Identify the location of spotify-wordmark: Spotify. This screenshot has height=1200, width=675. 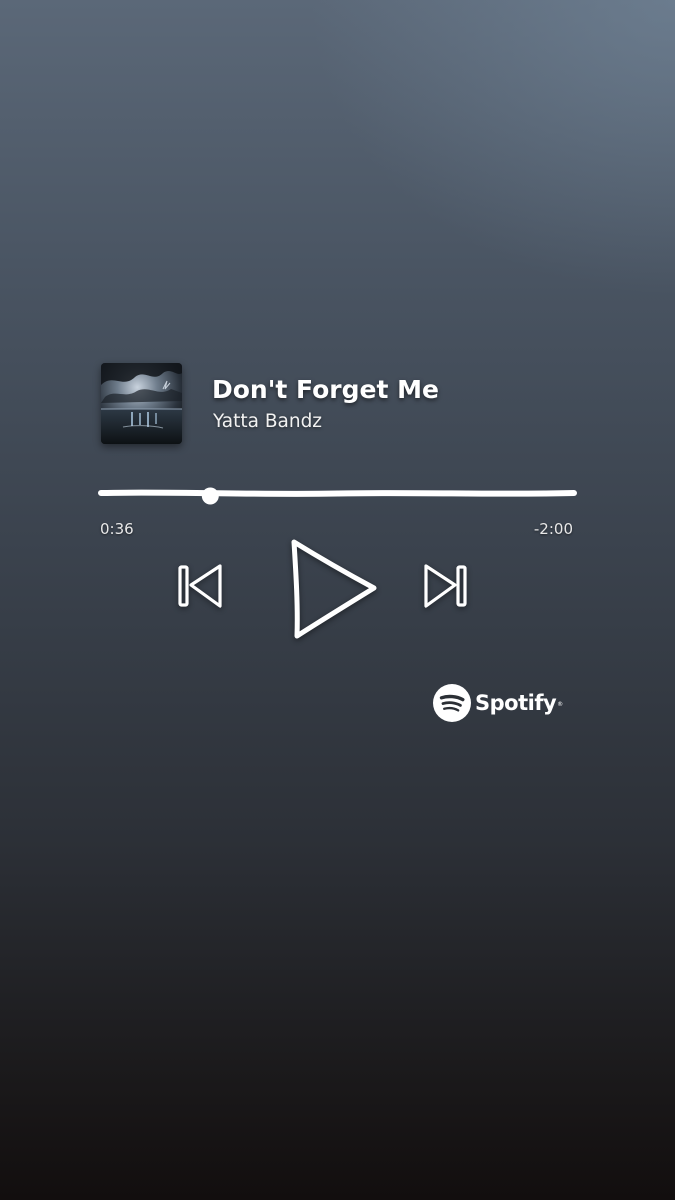
(516, 703).